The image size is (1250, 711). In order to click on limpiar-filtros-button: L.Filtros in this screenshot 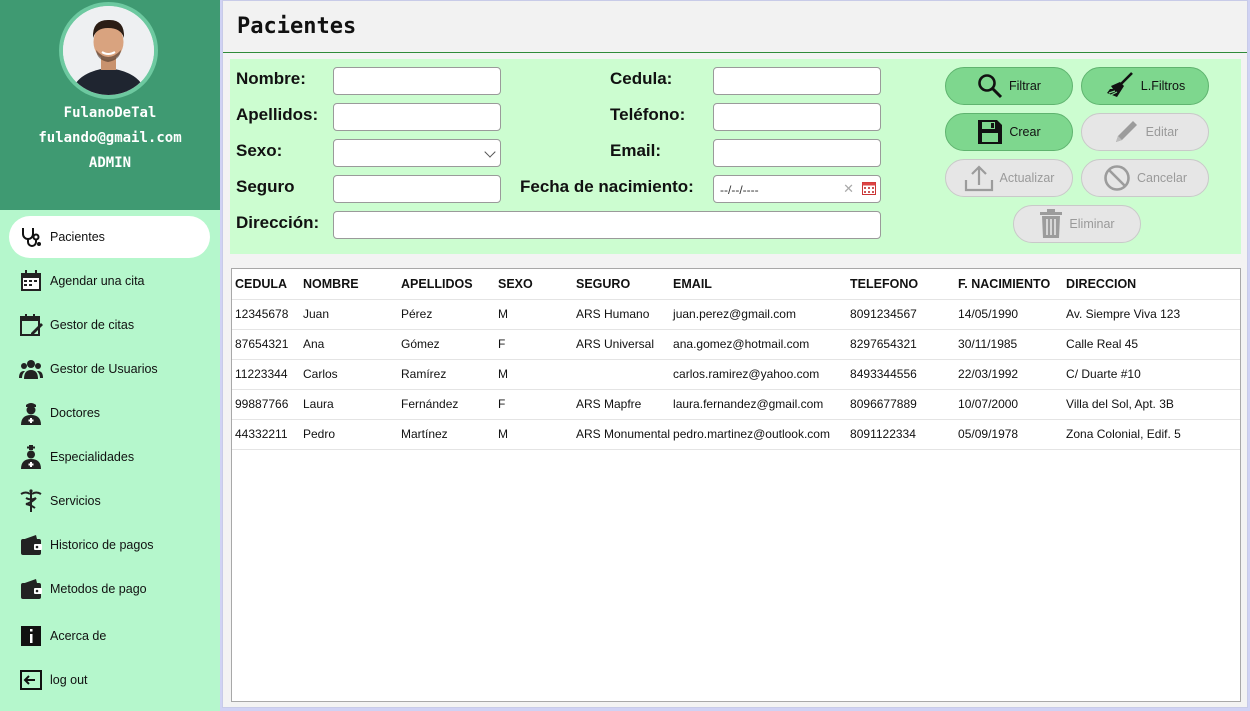, I will do `click(1145, 86)`.